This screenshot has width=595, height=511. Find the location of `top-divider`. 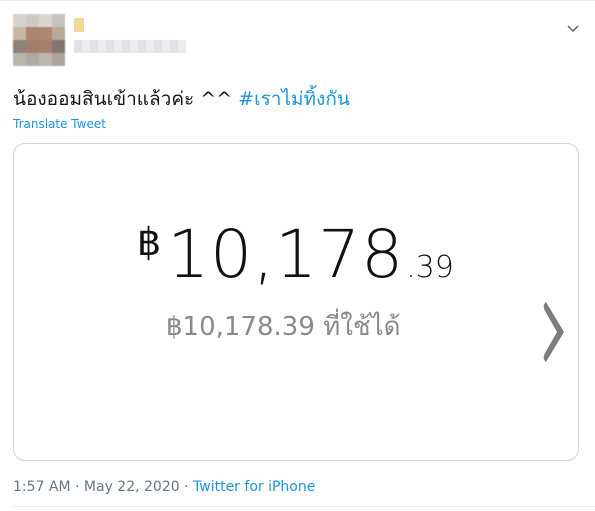

top-divider is located at coordinates (297, 0).